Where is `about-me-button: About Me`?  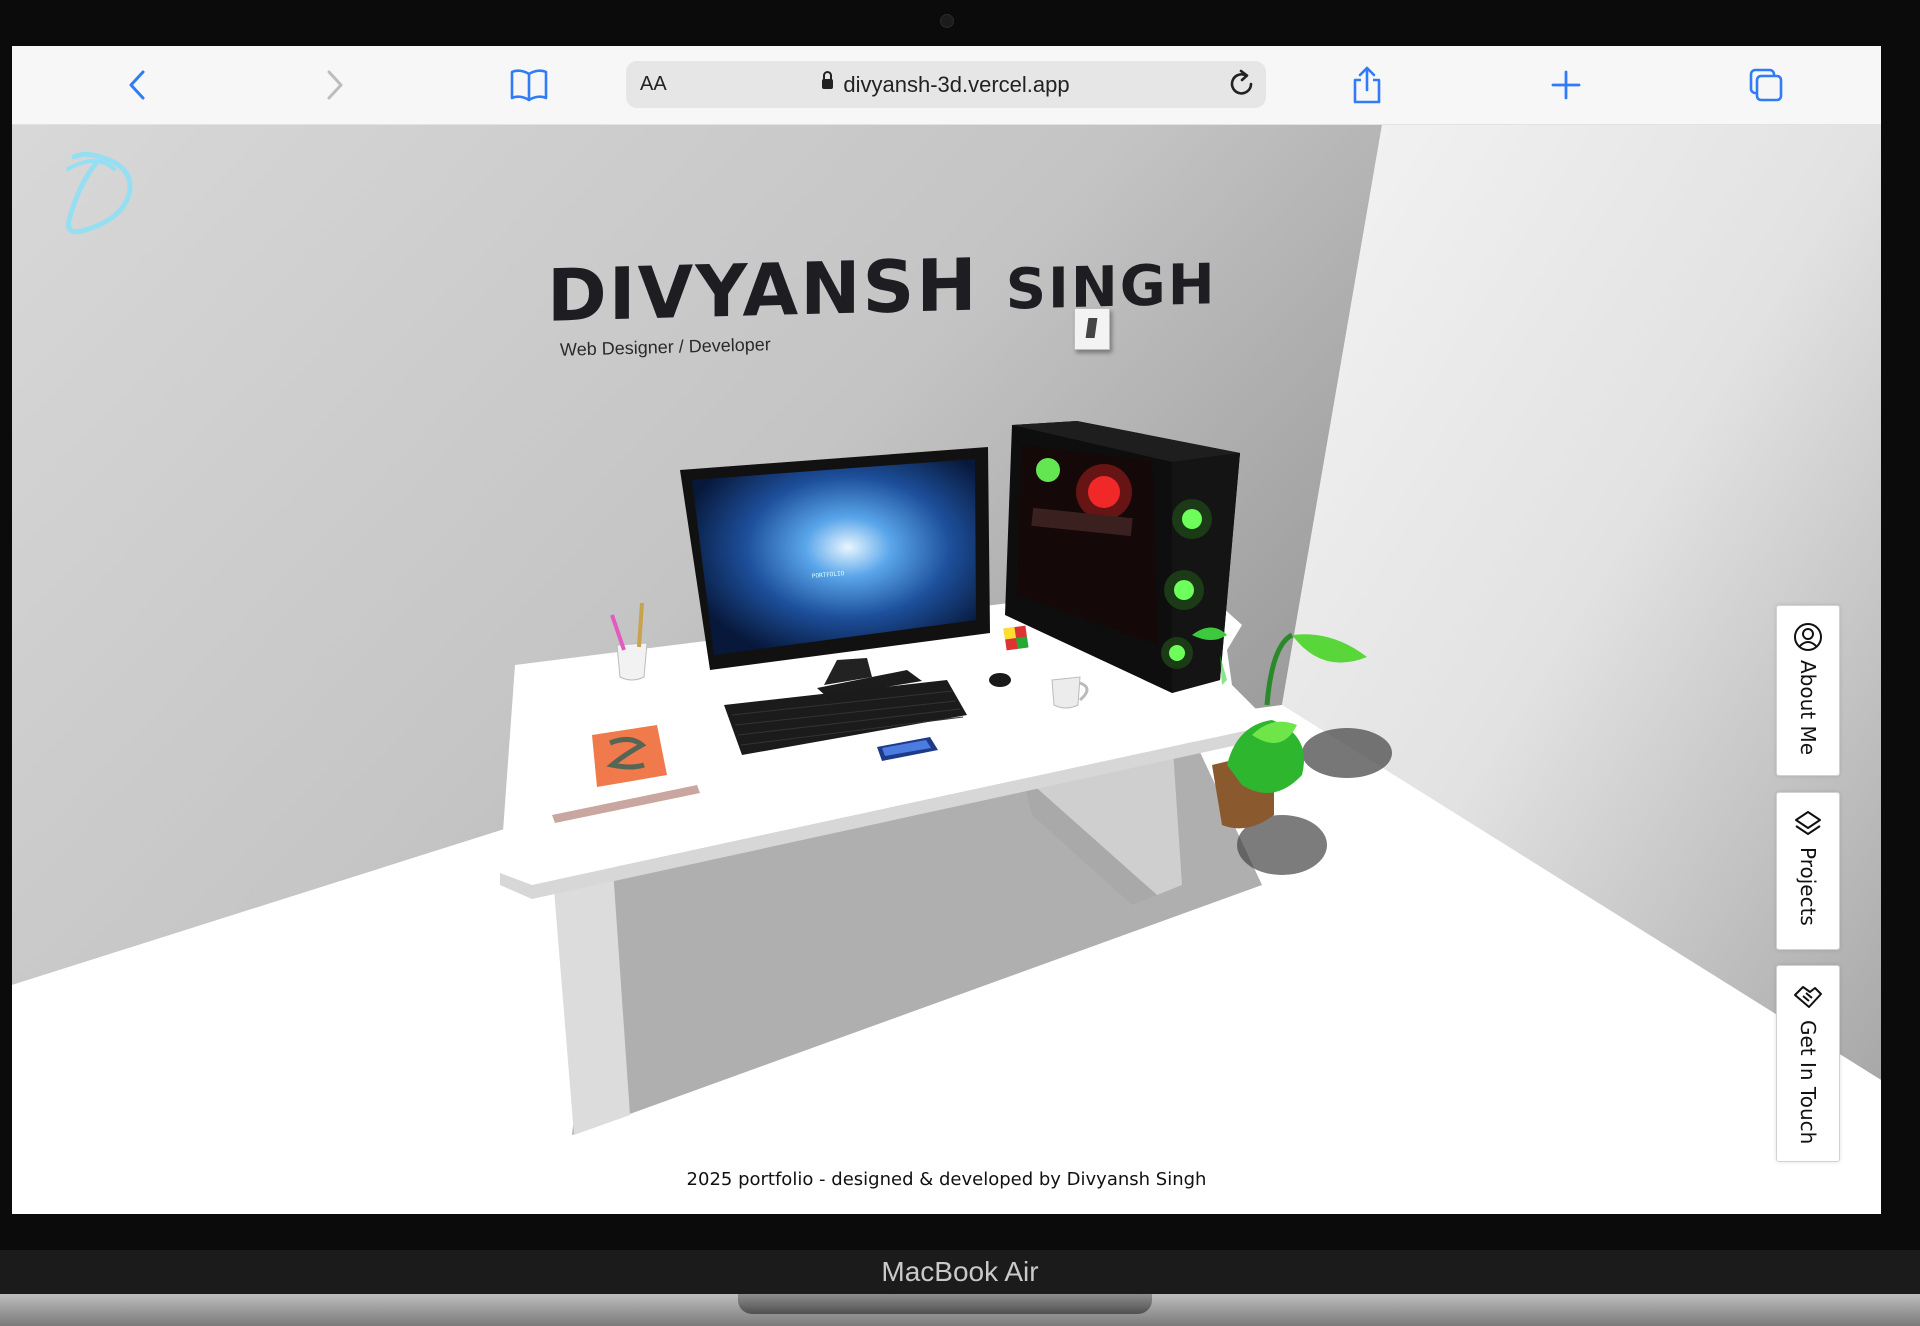
about-me-button: About Me is located at coordinates (1808, 690).